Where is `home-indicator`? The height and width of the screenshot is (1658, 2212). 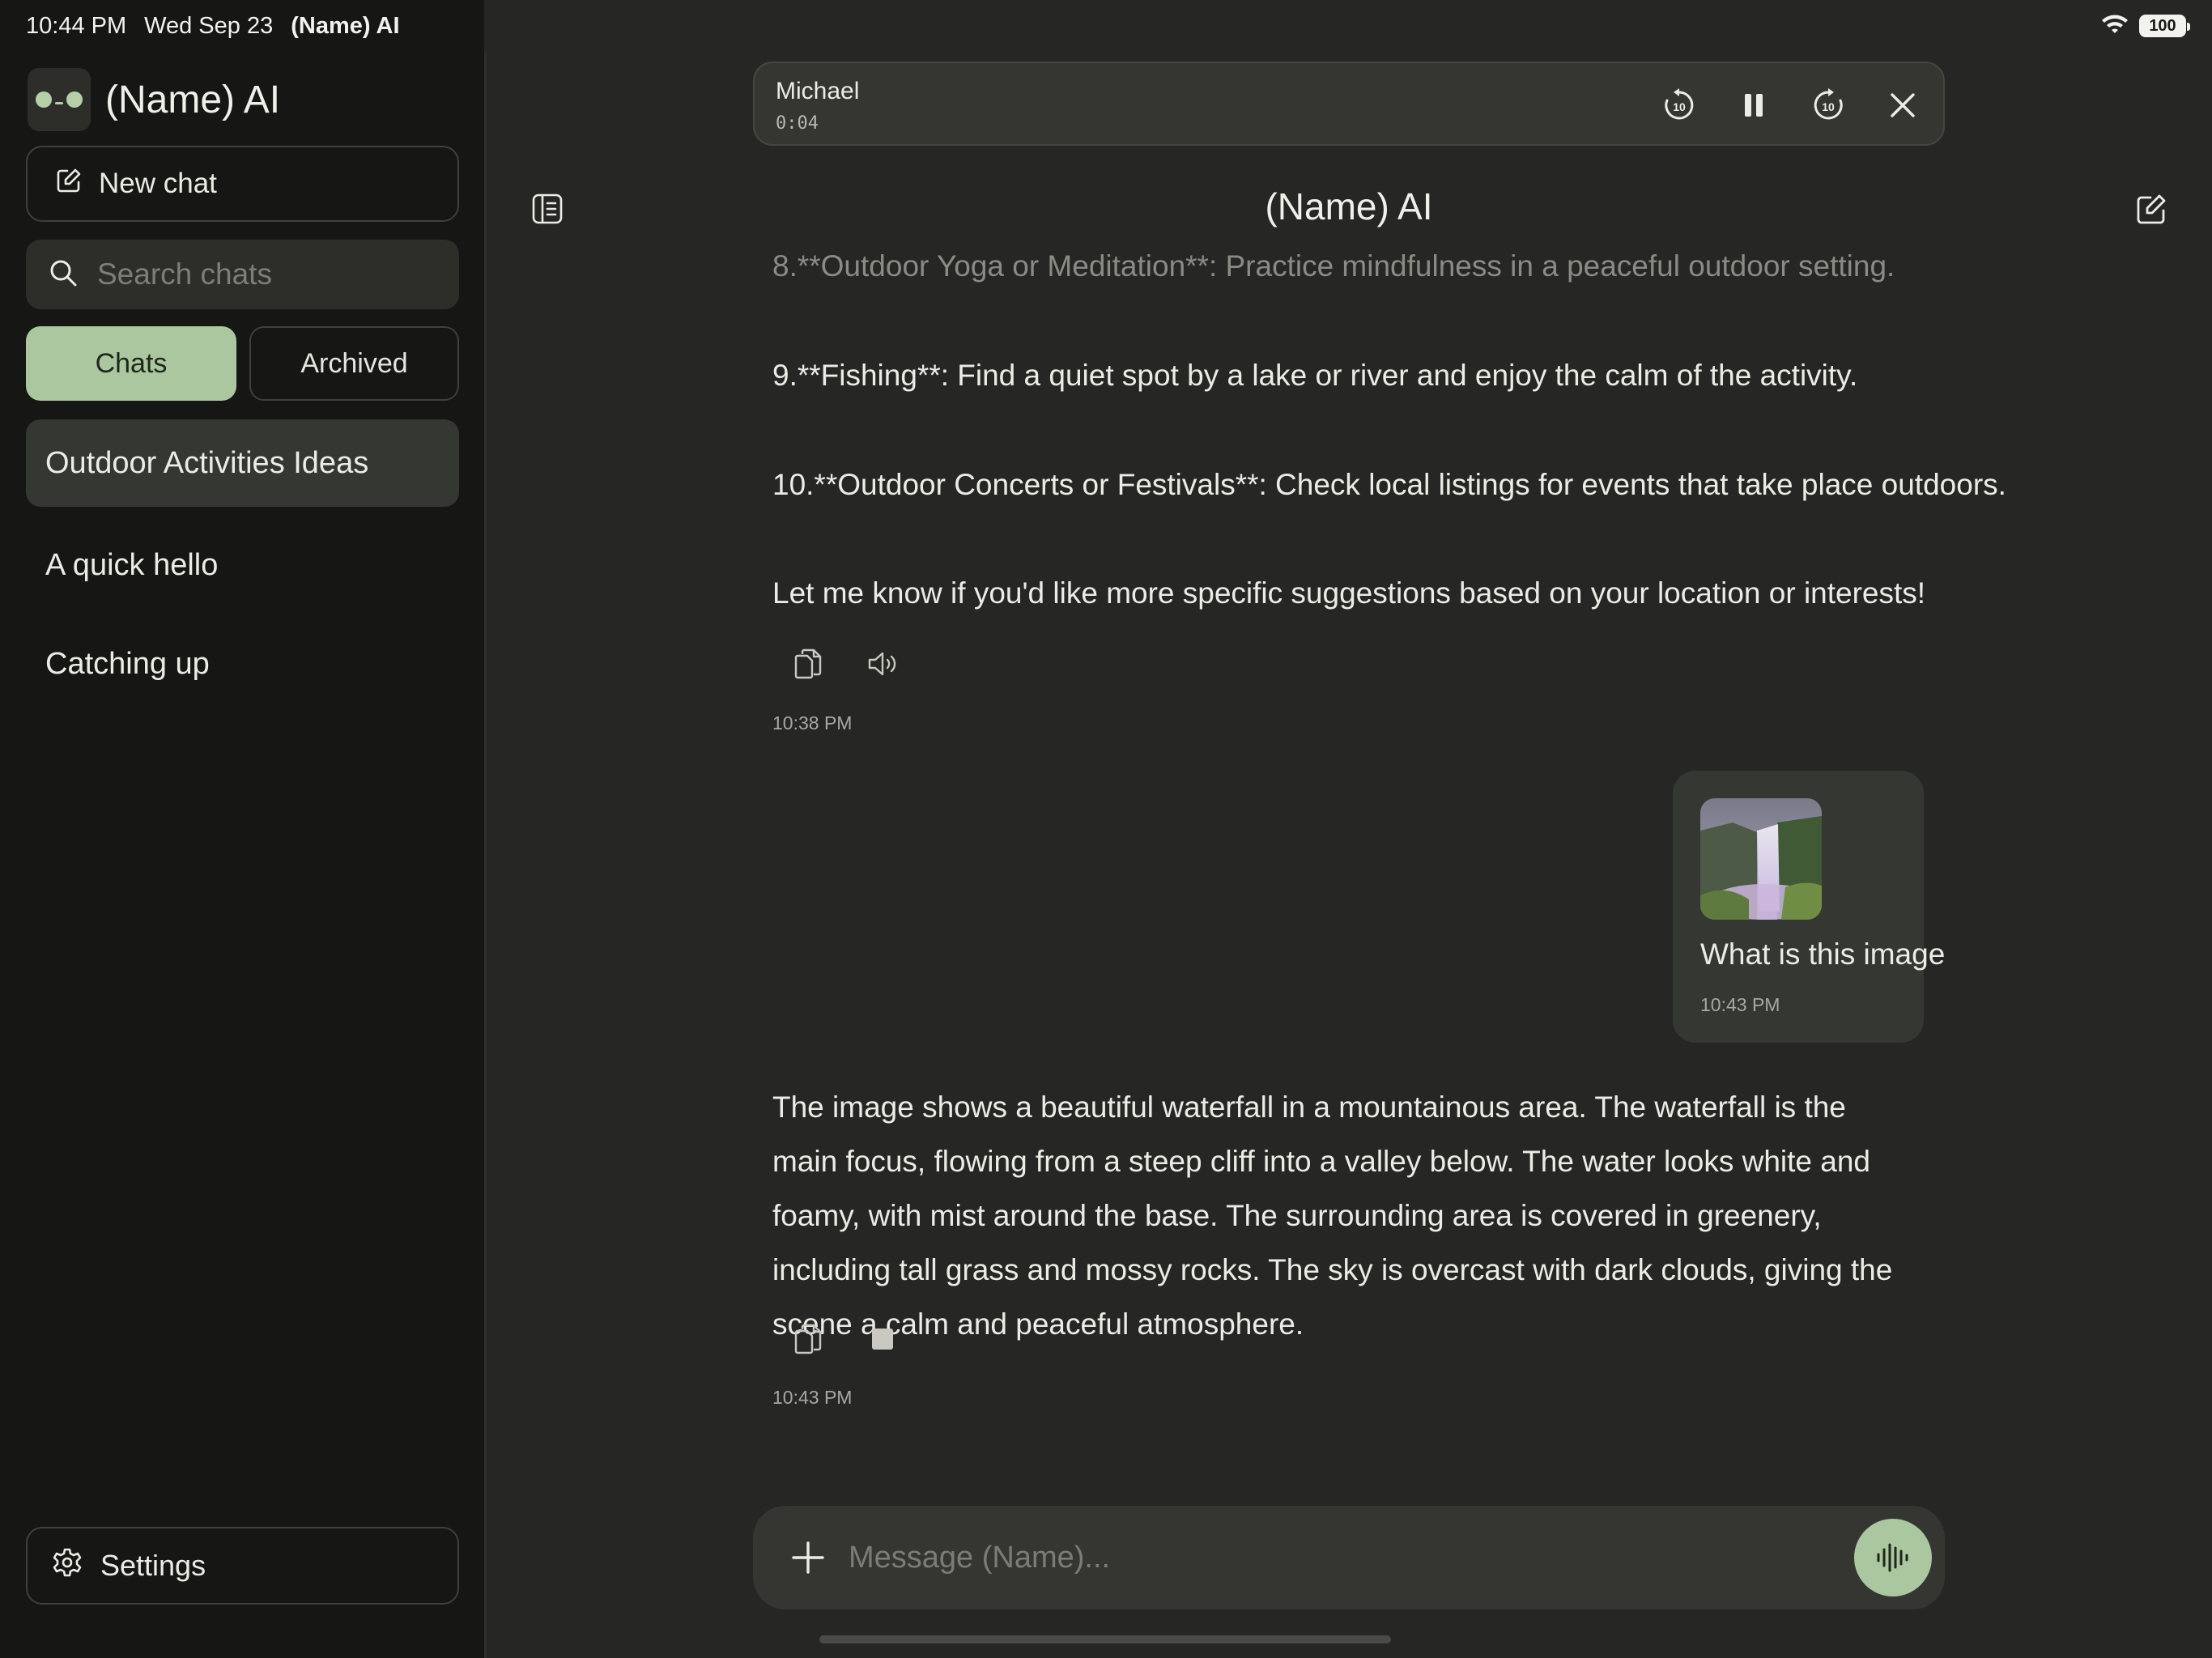
home-indicator is located at coordinates (1105, 1639).